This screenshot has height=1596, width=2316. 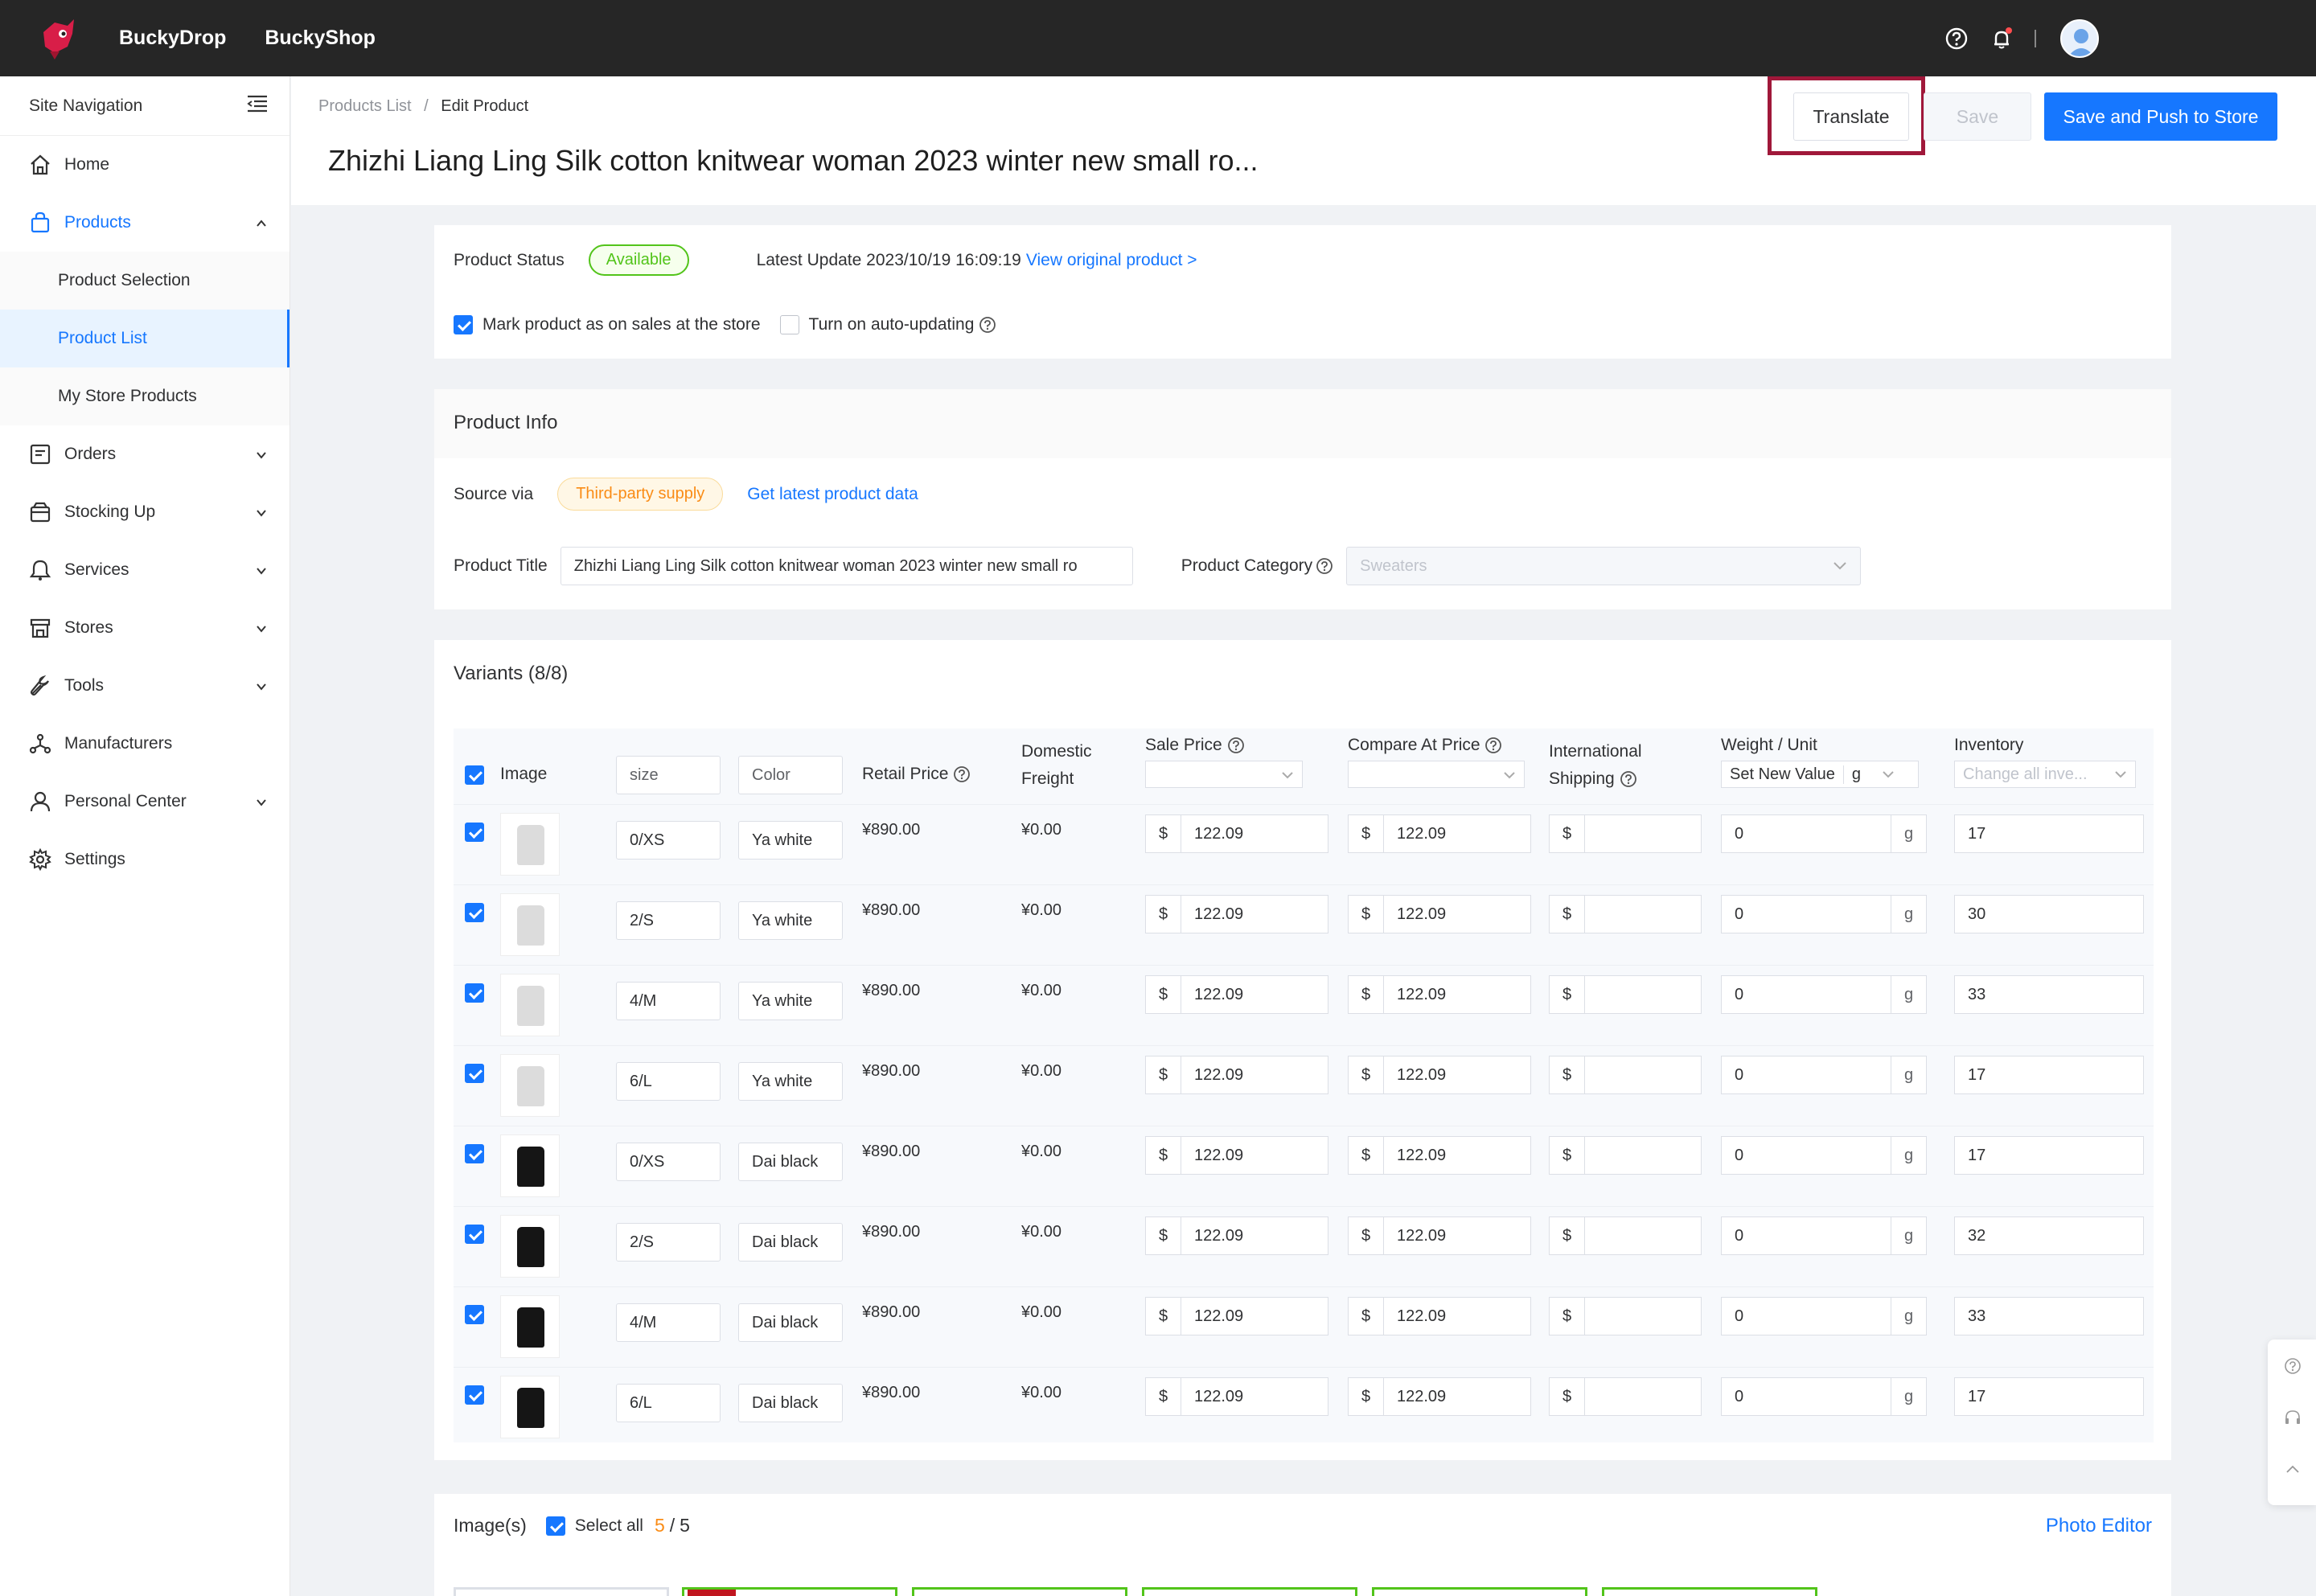 I want to click on sidebar-item-home: Home, so click(x=145, y=165).